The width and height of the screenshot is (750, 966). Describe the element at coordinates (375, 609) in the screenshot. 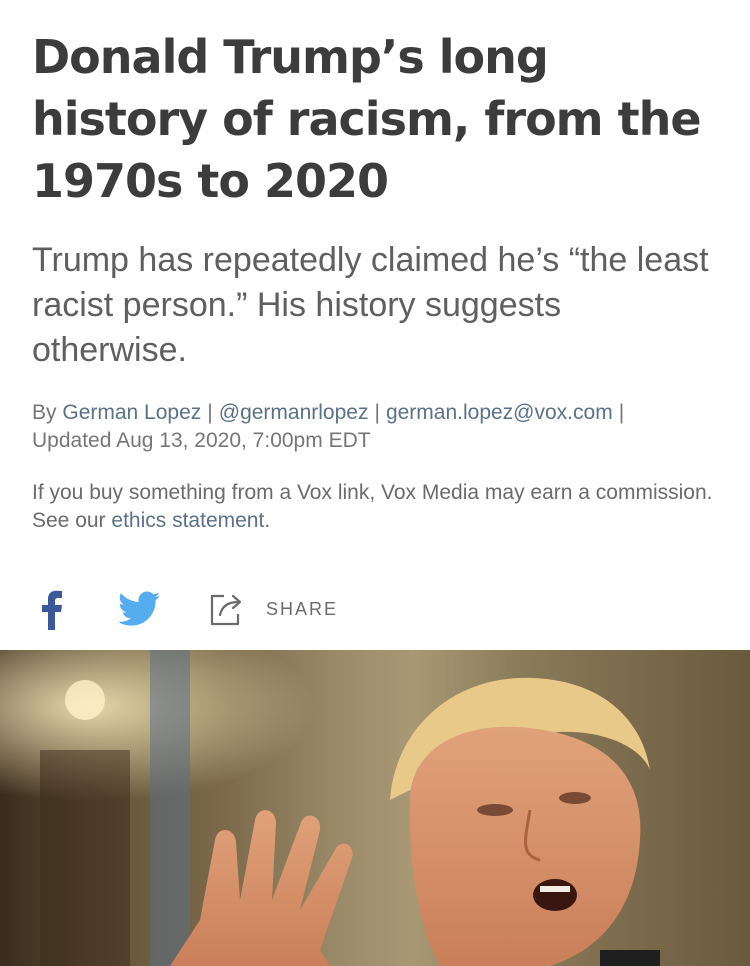

I see `share-bar: SHARE` at that location.